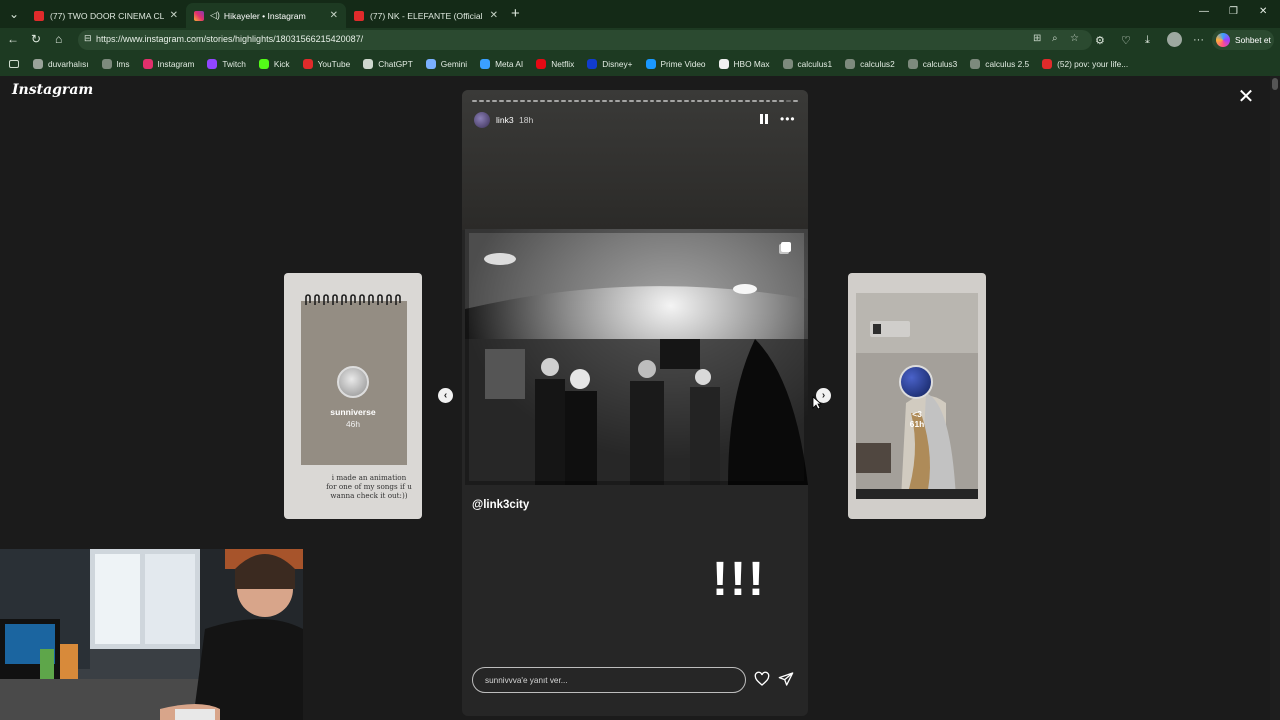 This screenshot has width=1280, height=720. What do you see at coordinates (1253, 40) in the screenshot?
I see `copilot-label: Sohbet et` at bounding box center [1253, 40].